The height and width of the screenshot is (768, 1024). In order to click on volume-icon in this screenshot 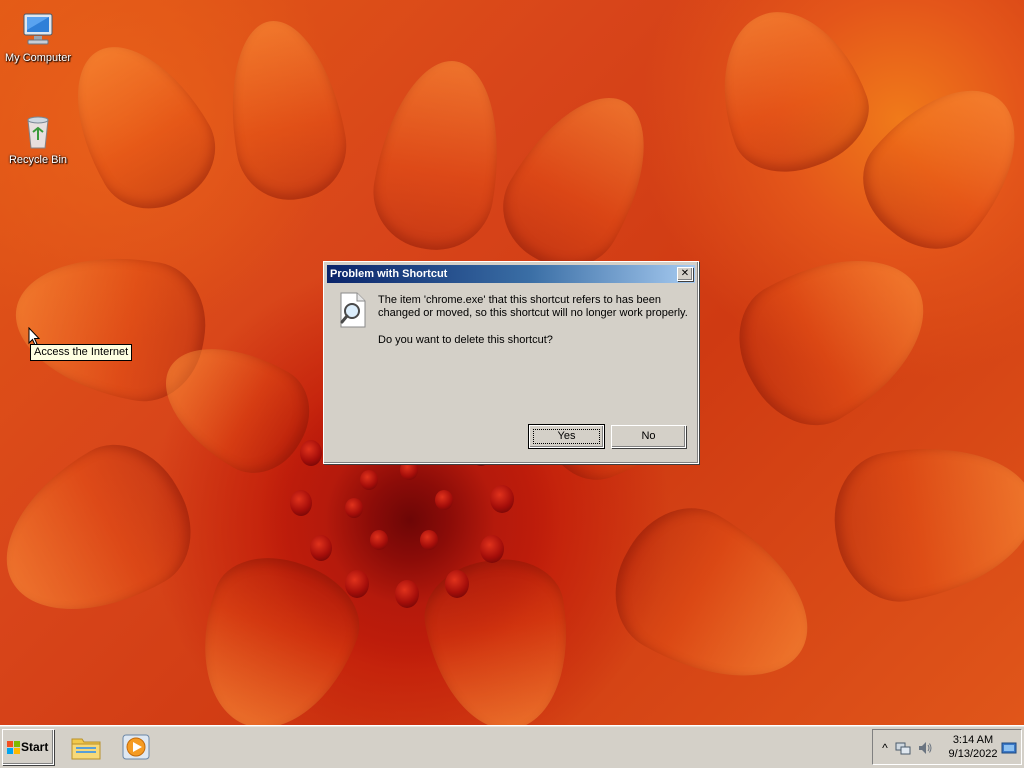, I will do `click(925, 748)`.